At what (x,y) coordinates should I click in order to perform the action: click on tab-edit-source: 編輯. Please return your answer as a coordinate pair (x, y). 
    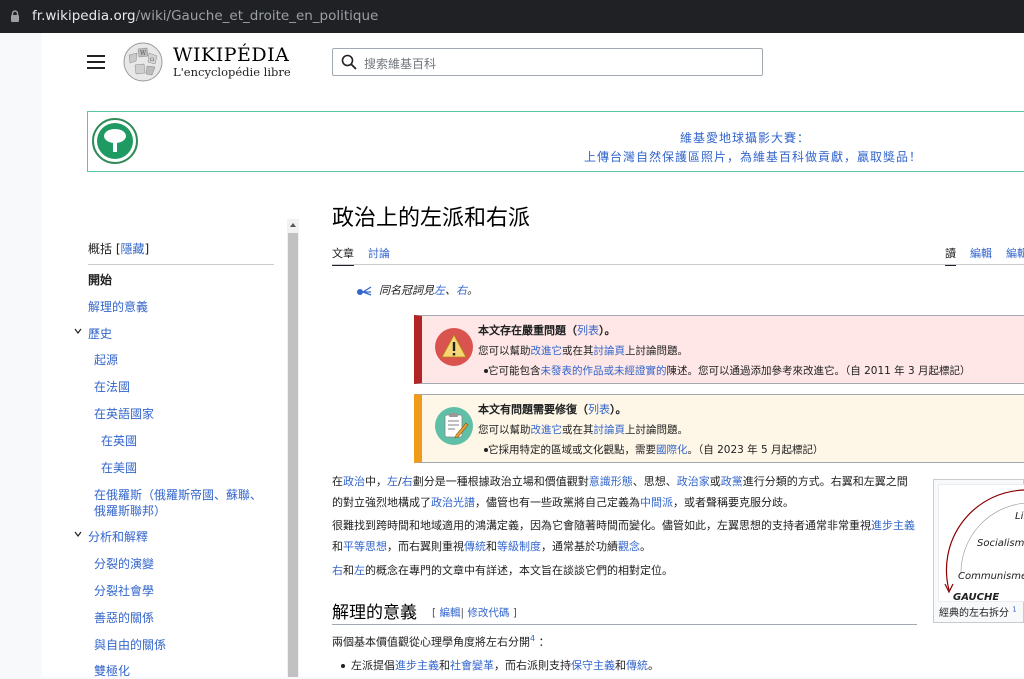
    Looking at the image, I should click on (1015, 253).